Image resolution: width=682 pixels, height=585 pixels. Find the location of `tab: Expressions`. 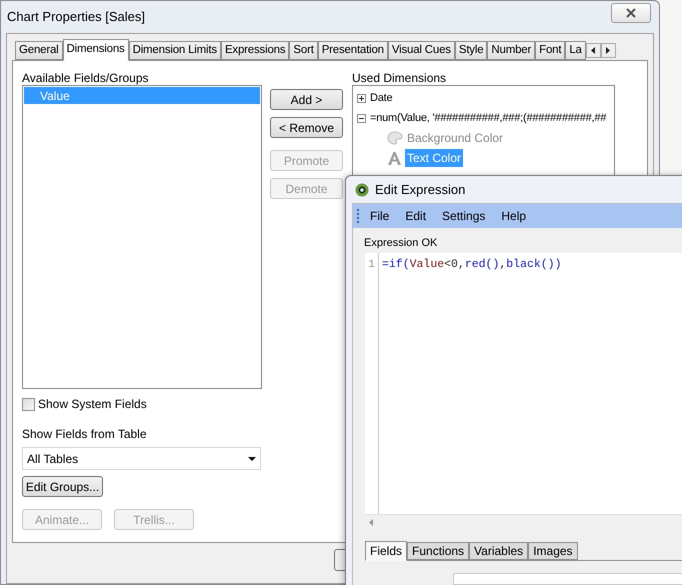

tab: Expressions is located at coordinates (255, 50).